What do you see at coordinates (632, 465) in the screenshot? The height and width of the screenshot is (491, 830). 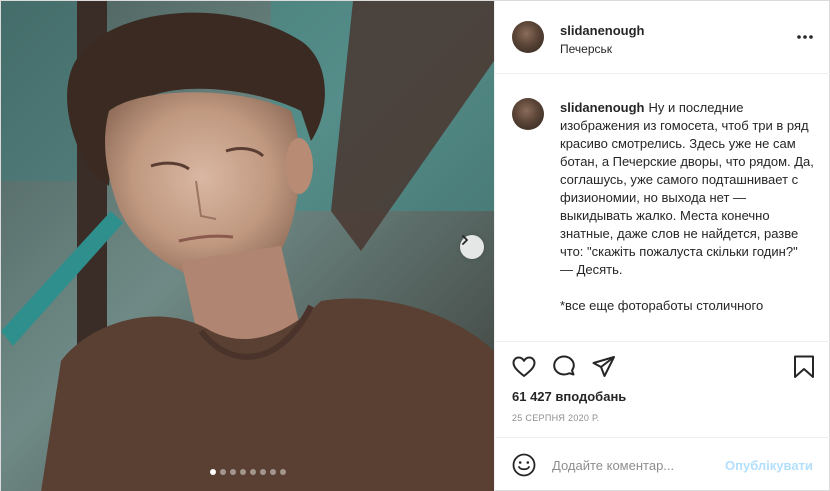 I see `comment-input` at bounding box center [632, 465].